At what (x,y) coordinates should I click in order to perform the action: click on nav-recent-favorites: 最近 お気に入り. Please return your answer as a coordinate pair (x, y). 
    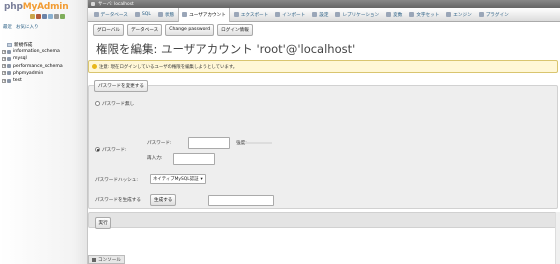
    Looking at the image, I should click on (21, 27).